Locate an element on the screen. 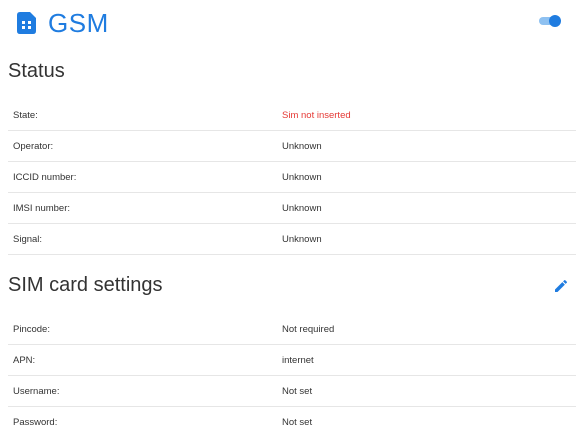 This screenshot has height=434, width=587. row-value: Not required is located at coordinates (308, 329).